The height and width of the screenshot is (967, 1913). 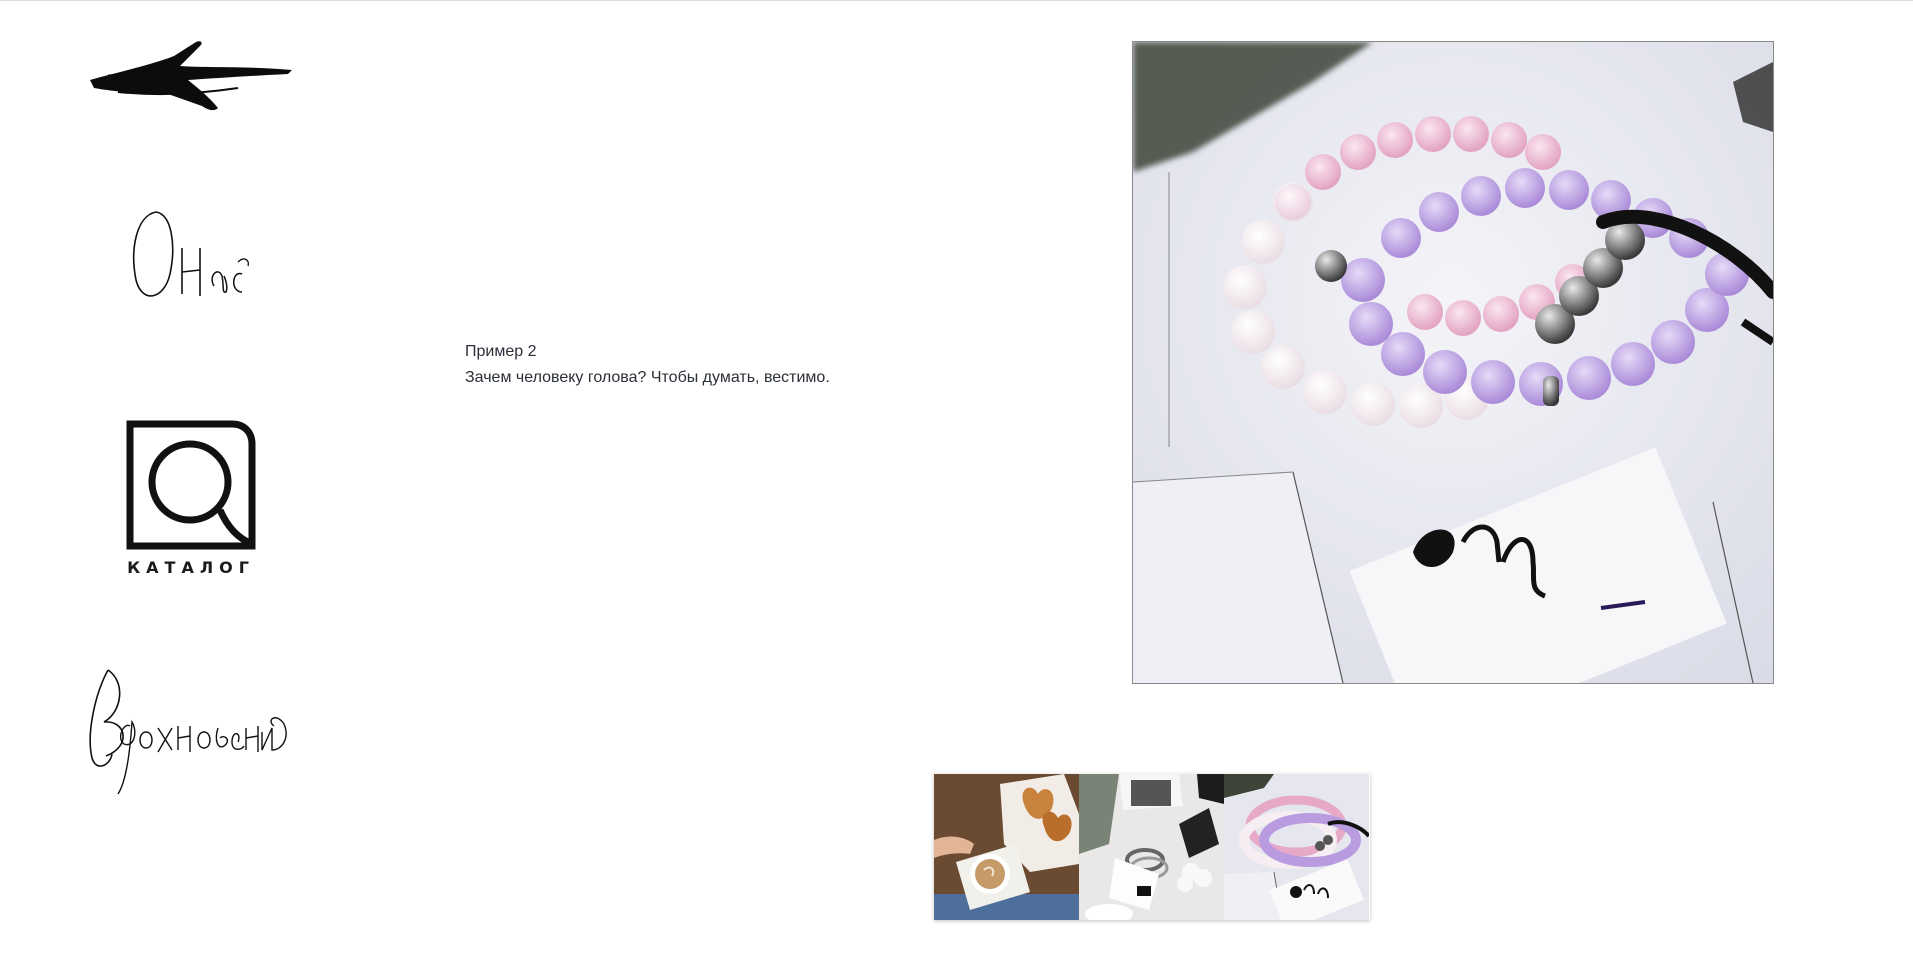 I want to click on nav-catalog-link: КАТАЛОГ, so click(x=191, y=500).